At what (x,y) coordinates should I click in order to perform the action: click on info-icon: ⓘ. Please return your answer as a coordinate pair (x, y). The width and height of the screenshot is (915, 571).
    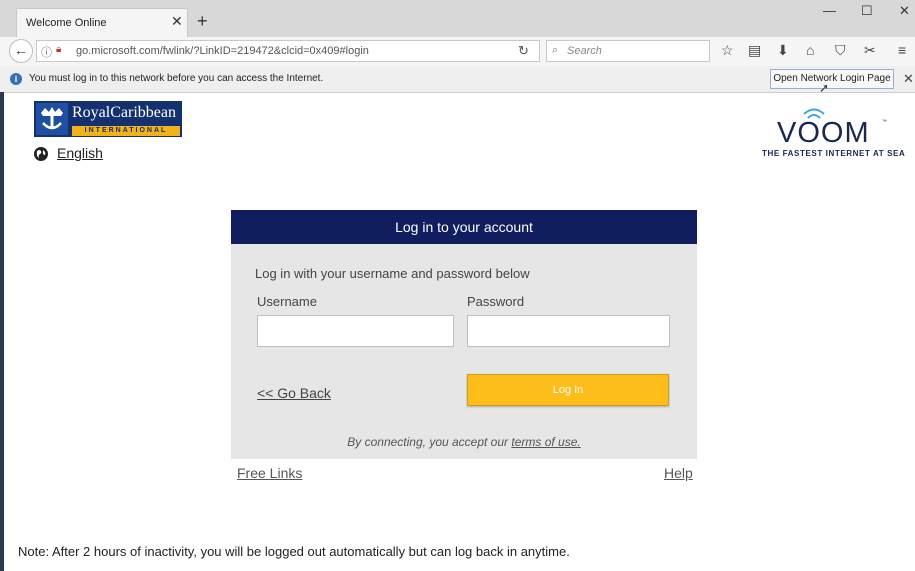
    Looking at the image, I should click on (46, 52).